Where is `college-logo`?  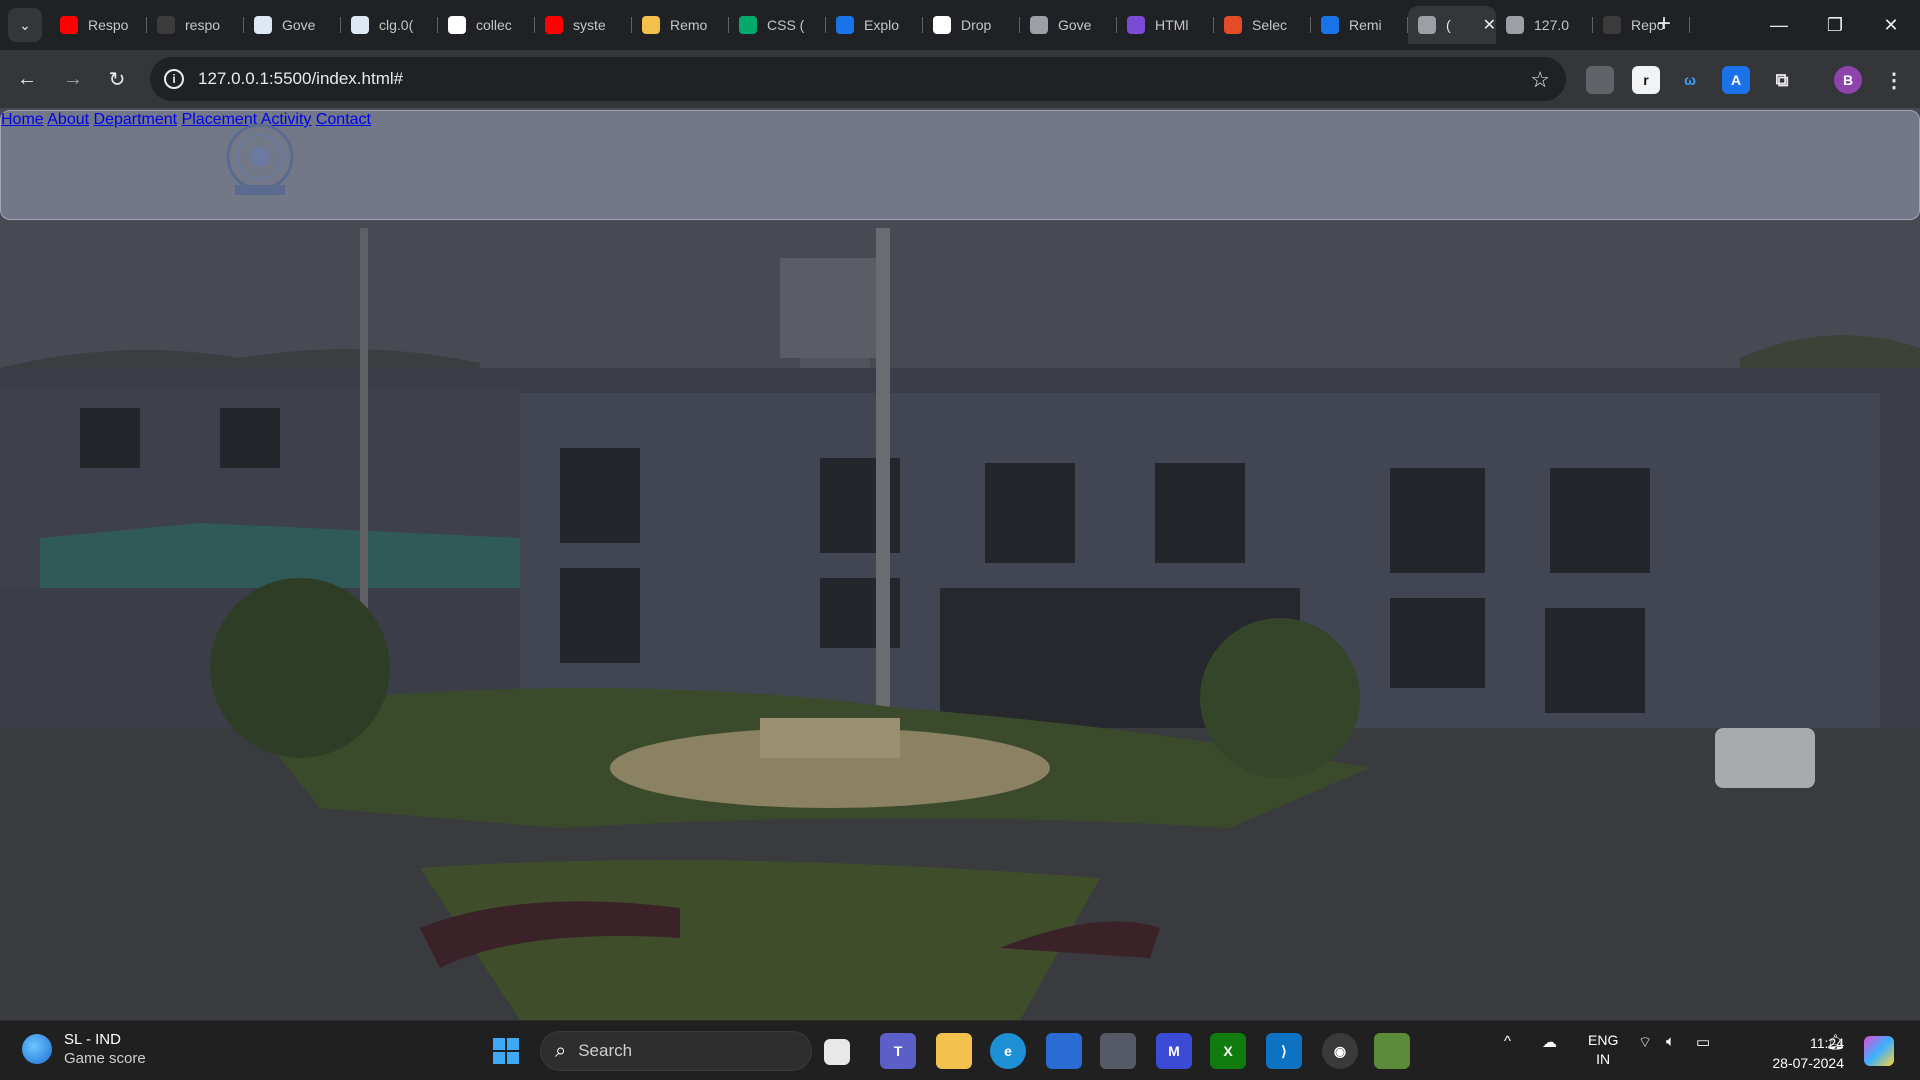
college-logo is located at coordinates (260, 160).